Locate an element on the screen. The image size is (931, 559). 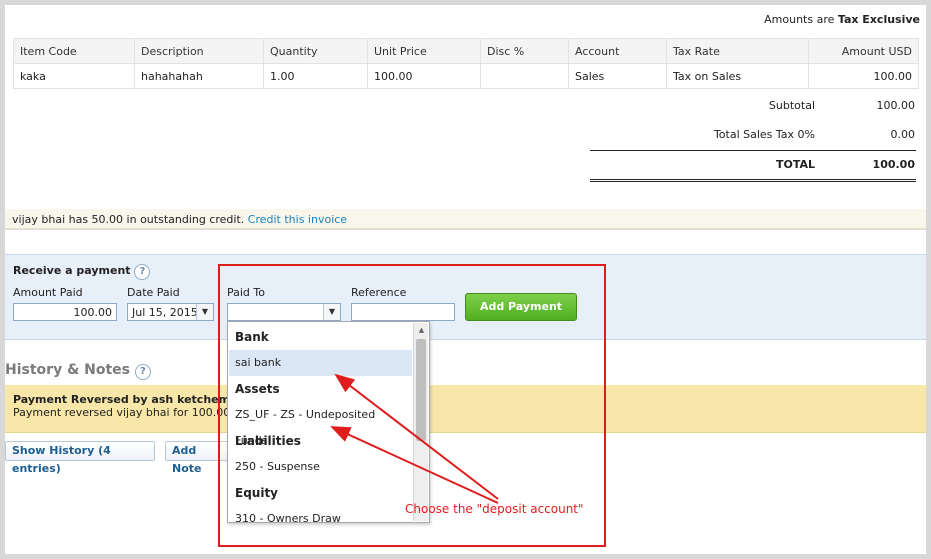
tax-total-label: Total Sales Tax 0% is located at coordinates (764, 134).